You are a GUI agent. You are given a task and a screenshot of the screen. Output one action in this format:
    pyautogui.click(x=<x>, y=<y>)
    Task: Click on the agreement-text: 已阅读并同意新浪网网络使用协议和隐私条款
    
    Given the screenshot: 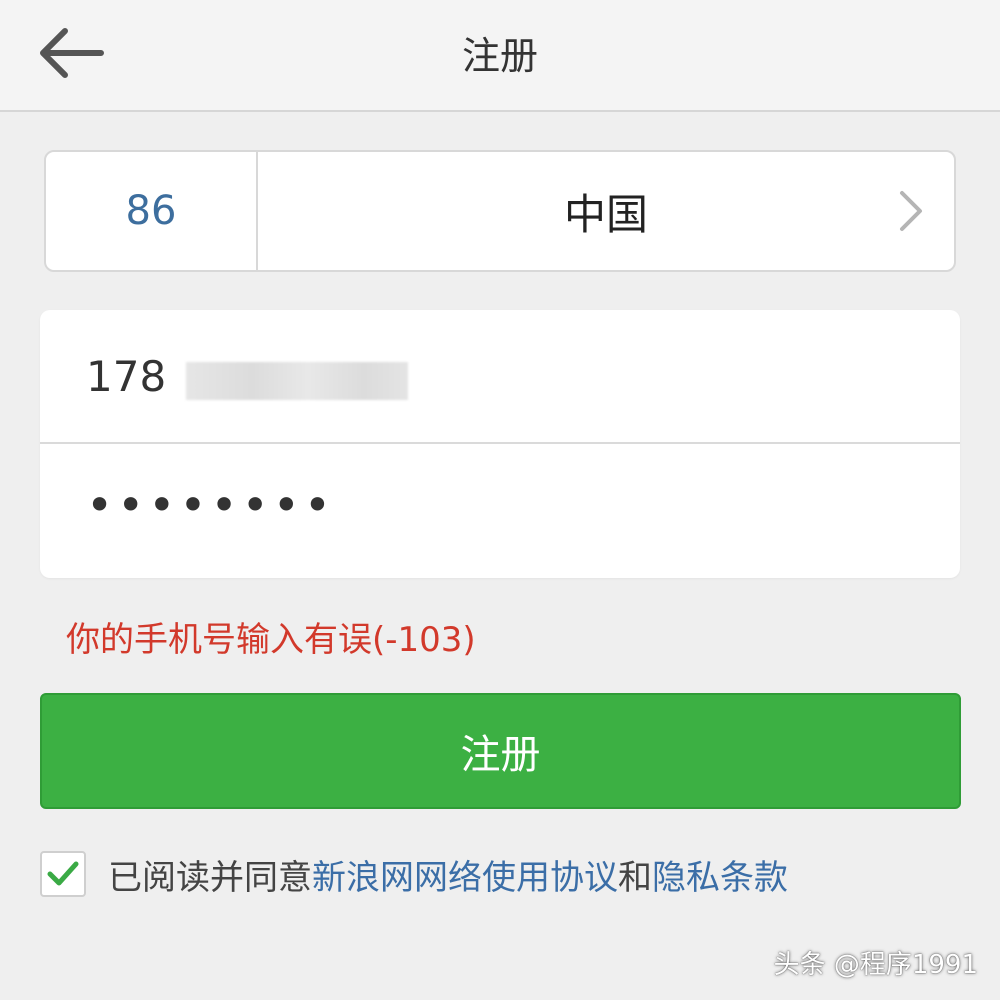 What is the action you would take?
    pyautogui.click(x=448, y=874)
    